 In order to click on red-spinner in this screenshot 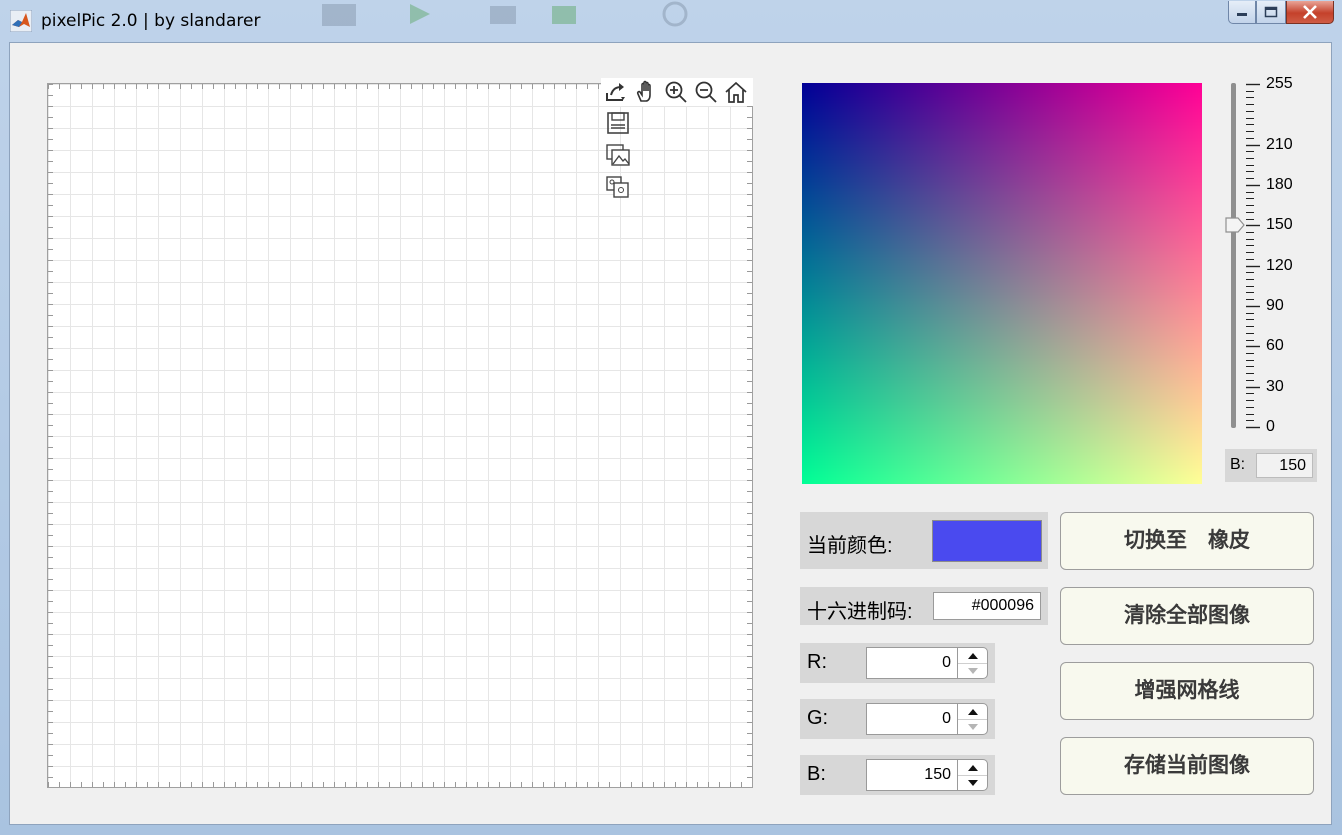, I will do `click(972, 663)`.